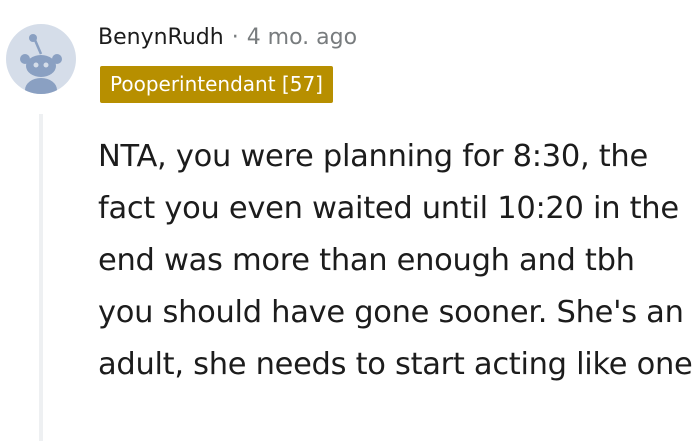  I want to click on comment-header: BenynRudh · 4 mo. ago, so click(227, 37).